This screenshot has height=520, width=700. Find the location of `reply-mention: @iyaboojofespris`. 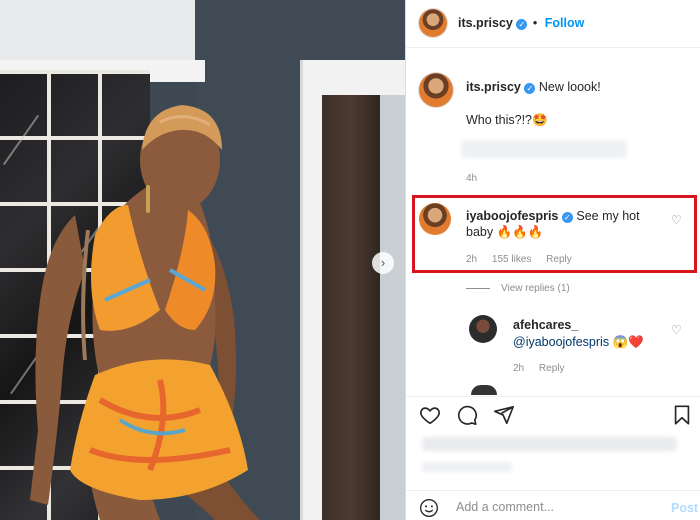

reply-mention: @iyaboojofespris is located at coordinates (561, 342).